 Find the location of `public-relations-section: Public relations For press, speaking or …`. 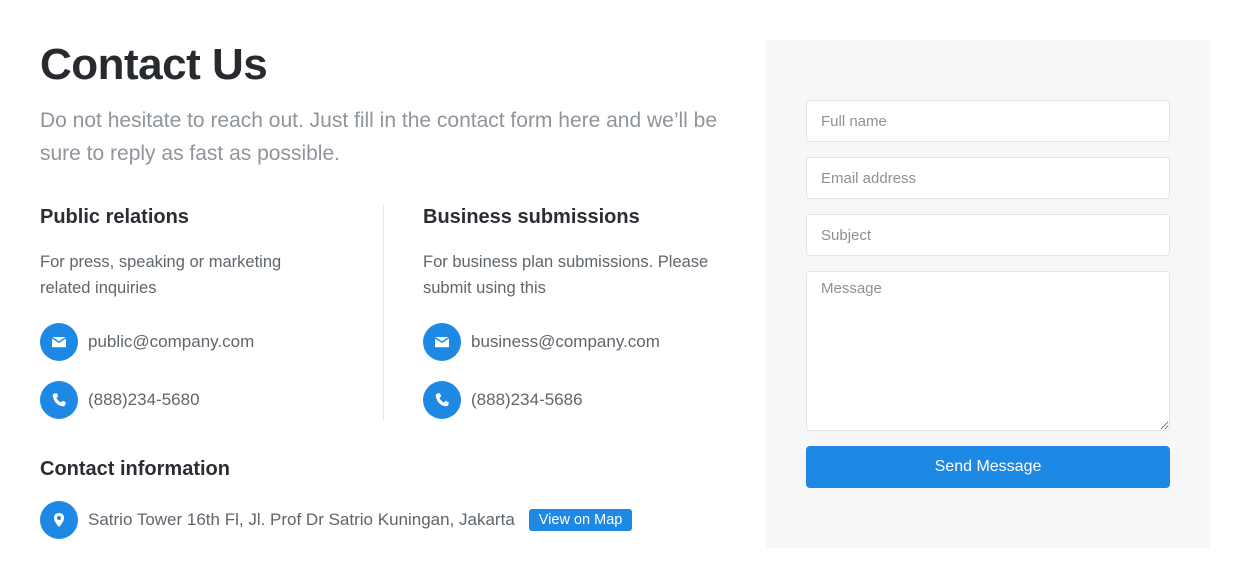

public-relations-section: Public relations For press, speaking or … is located at coordinates (200, 312).